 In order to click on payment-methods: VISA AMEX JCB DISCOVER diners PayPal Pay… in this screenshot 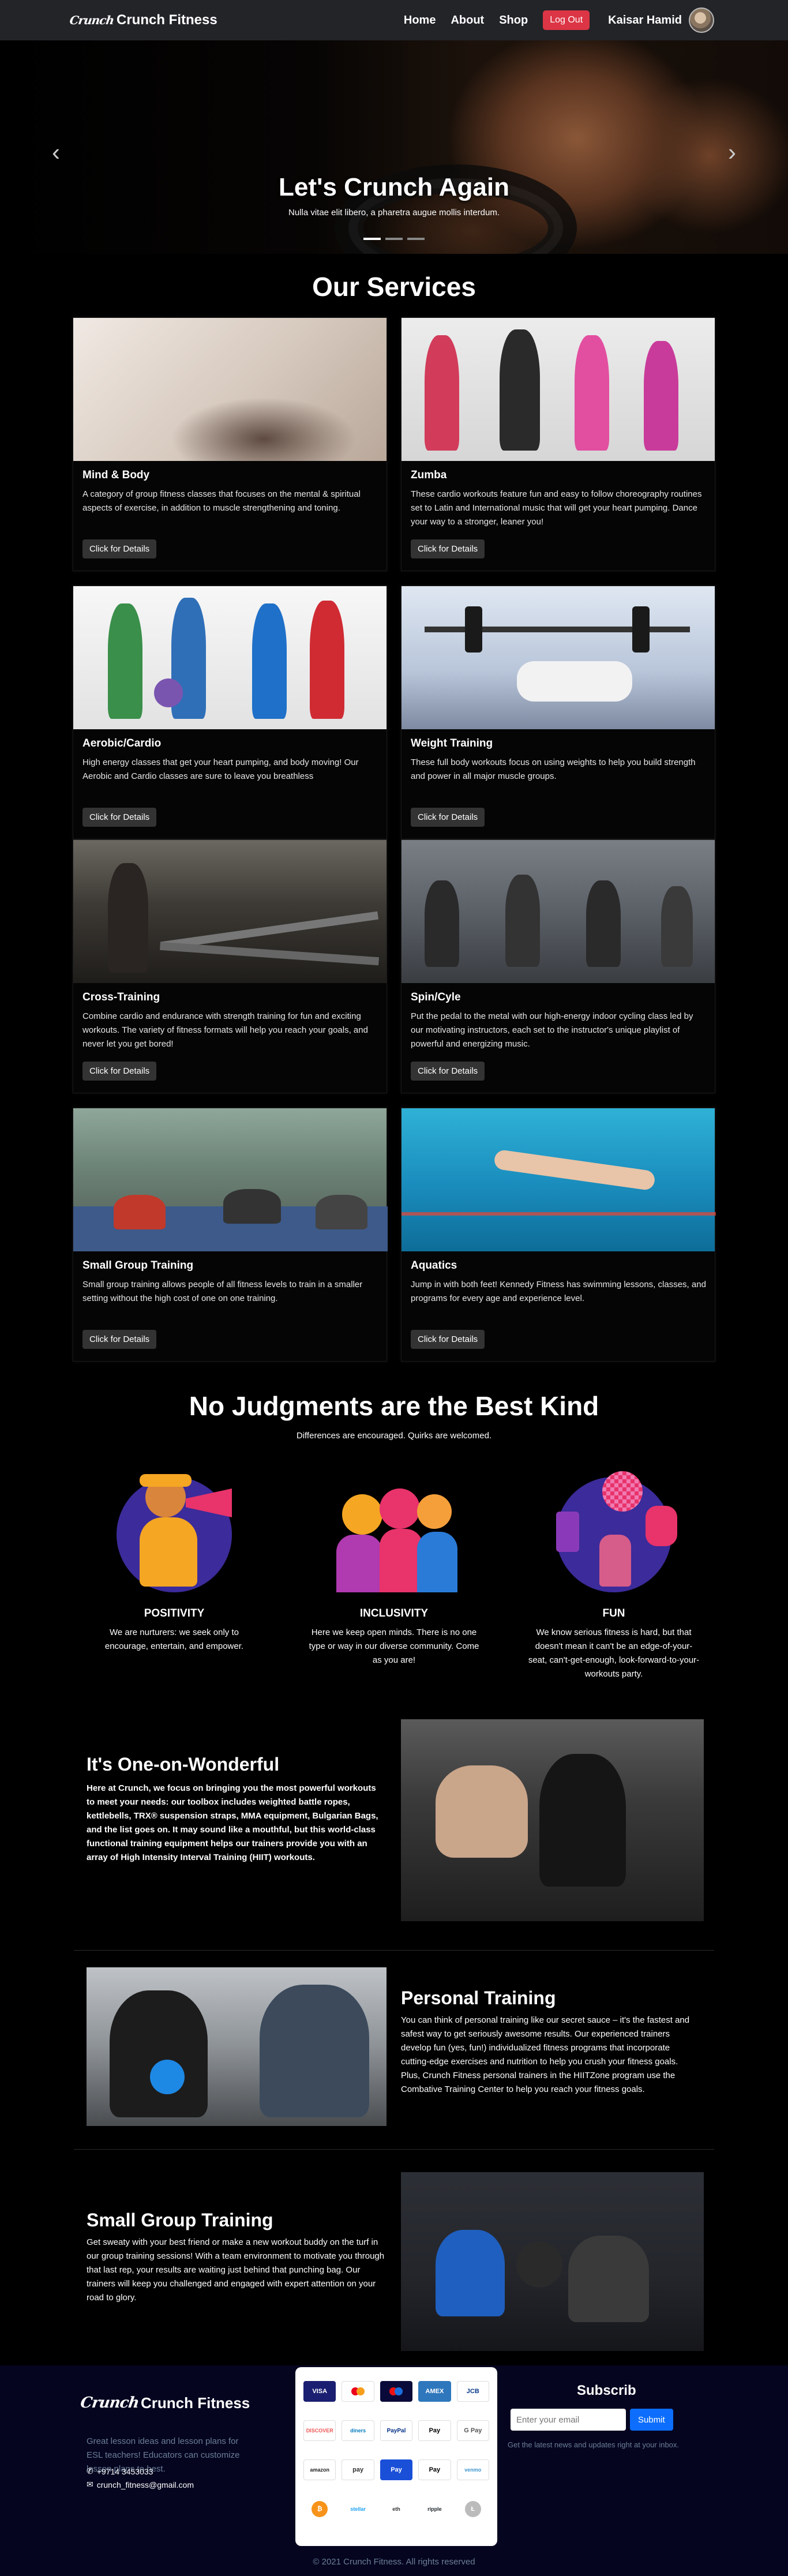, I will do `click(396, 2456)`.